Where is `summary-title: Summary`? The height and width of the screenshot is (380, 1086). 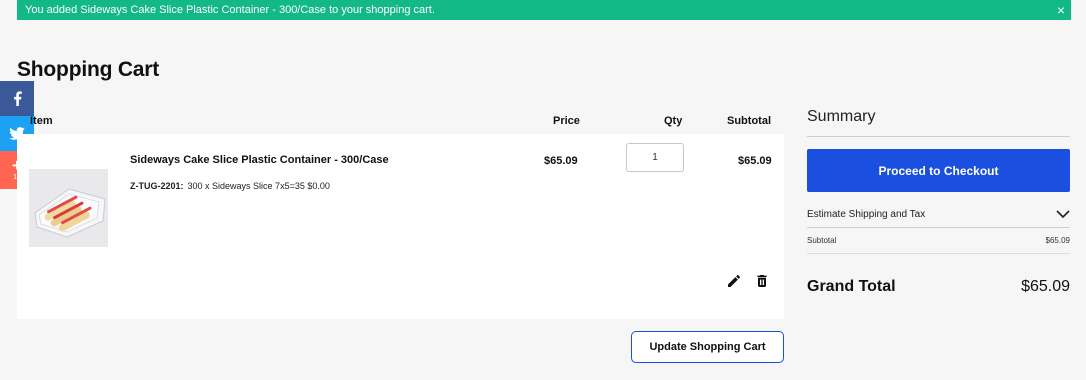 summary-title: Summary is located at coordinates (938, 121).